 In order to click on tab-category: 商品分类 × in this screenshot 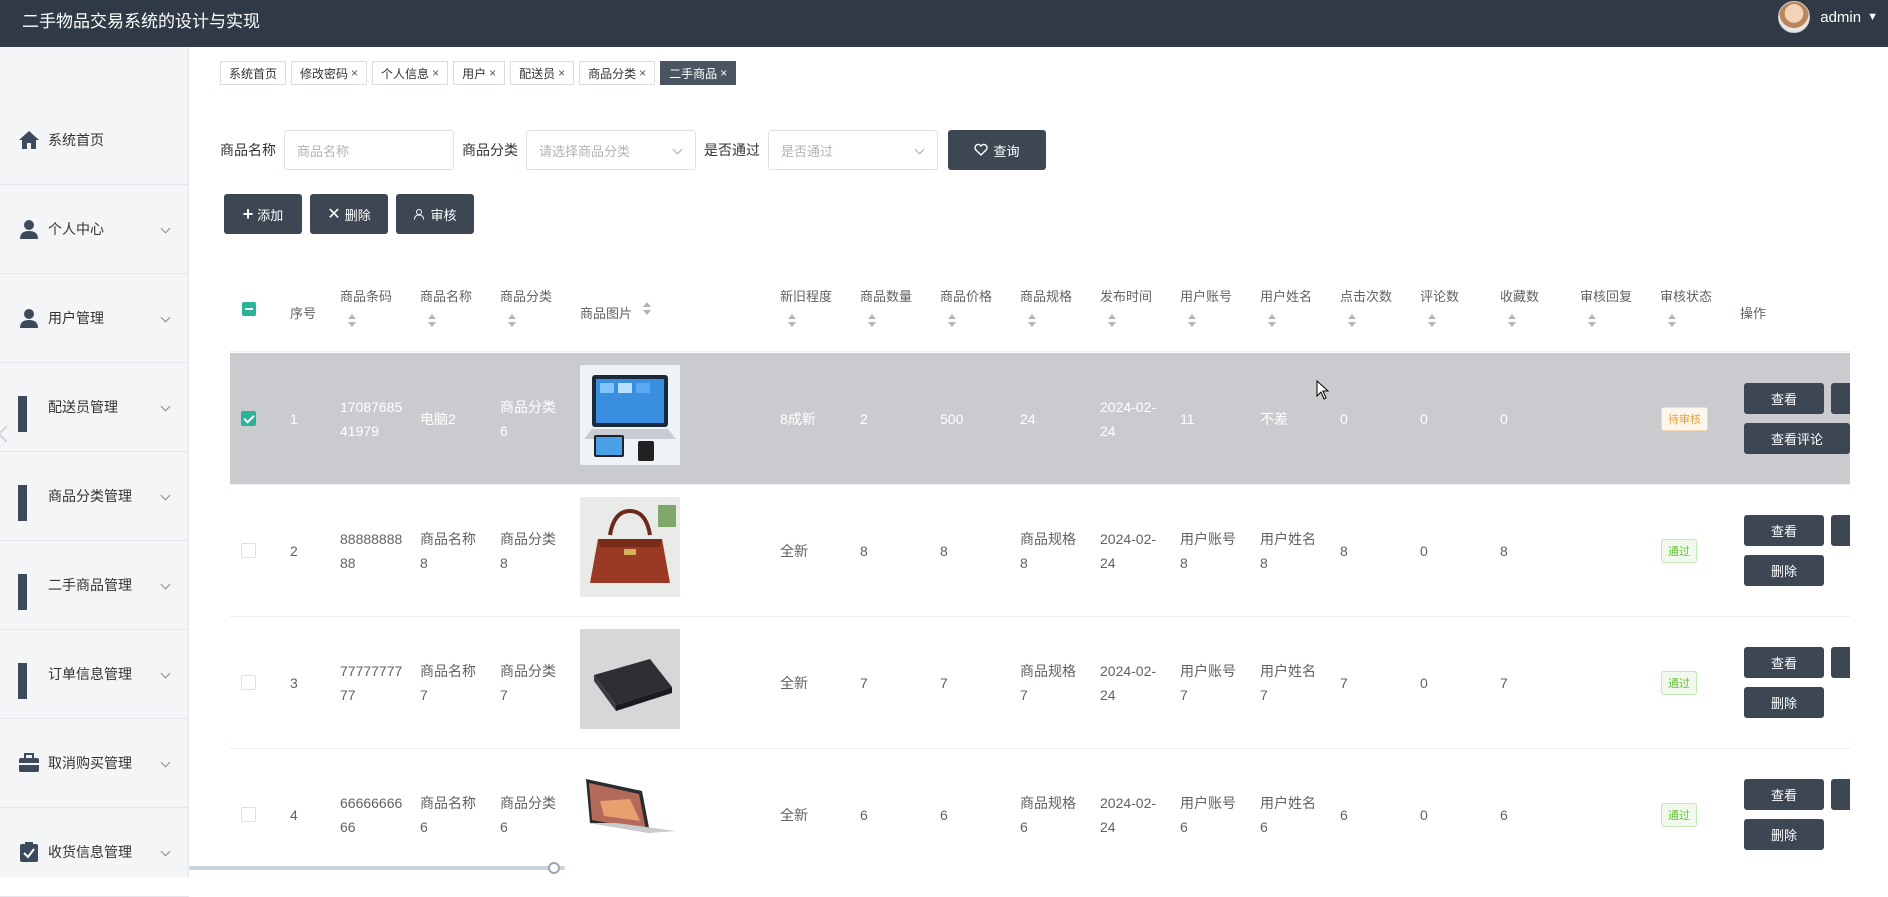, I will do `click(617, 73)`.